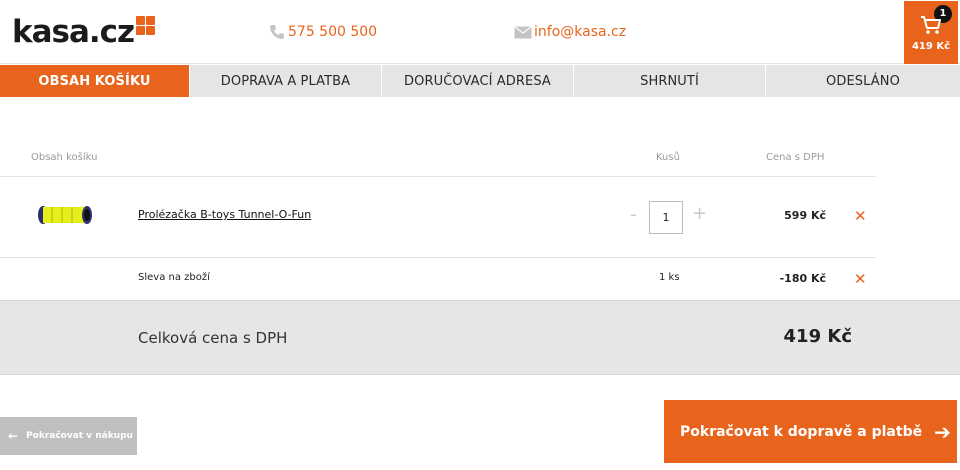  I want to click on cart-total: 419 Kč, so click(931, 46).